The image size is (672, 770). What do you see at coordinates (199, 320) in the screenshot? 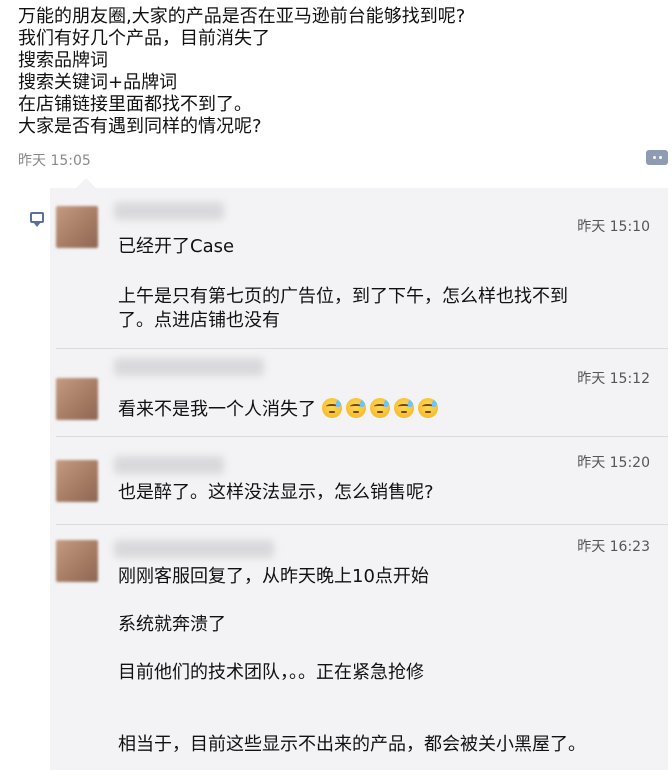
I see `comment-text: 了。点进店铺也没有` at bounding box center [199, 320].